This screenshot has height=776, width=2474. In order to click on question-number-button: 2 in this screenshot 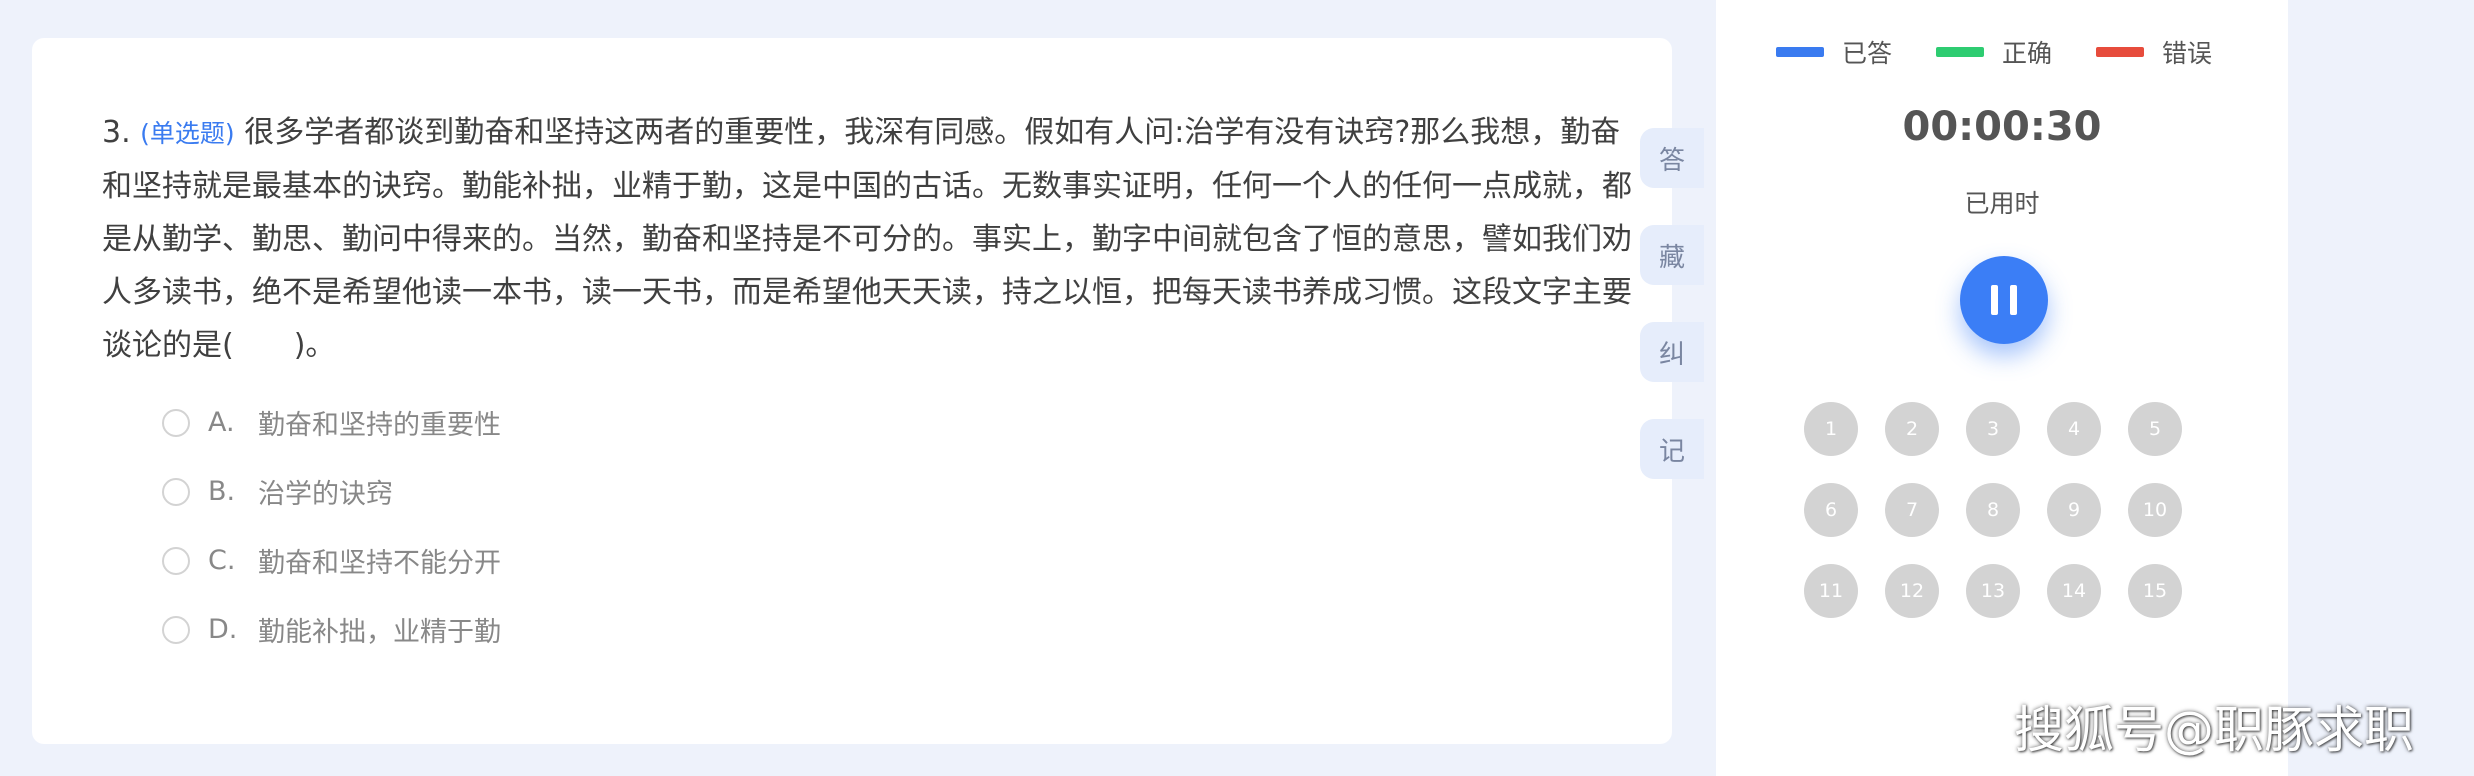, I will do `click(1912, 429)`.